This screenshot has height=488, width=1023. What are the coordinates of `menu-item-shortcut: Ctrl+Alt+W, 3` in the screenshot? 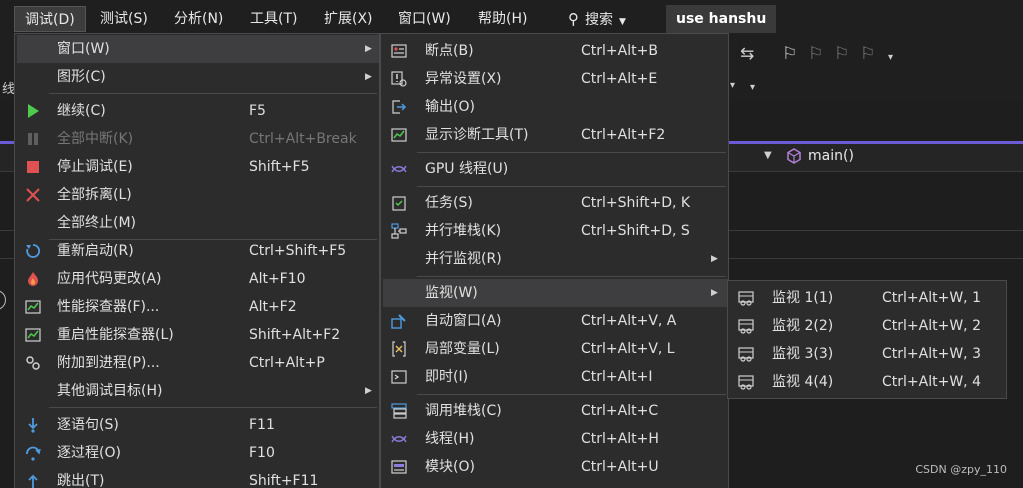 It's located at (931, 354).